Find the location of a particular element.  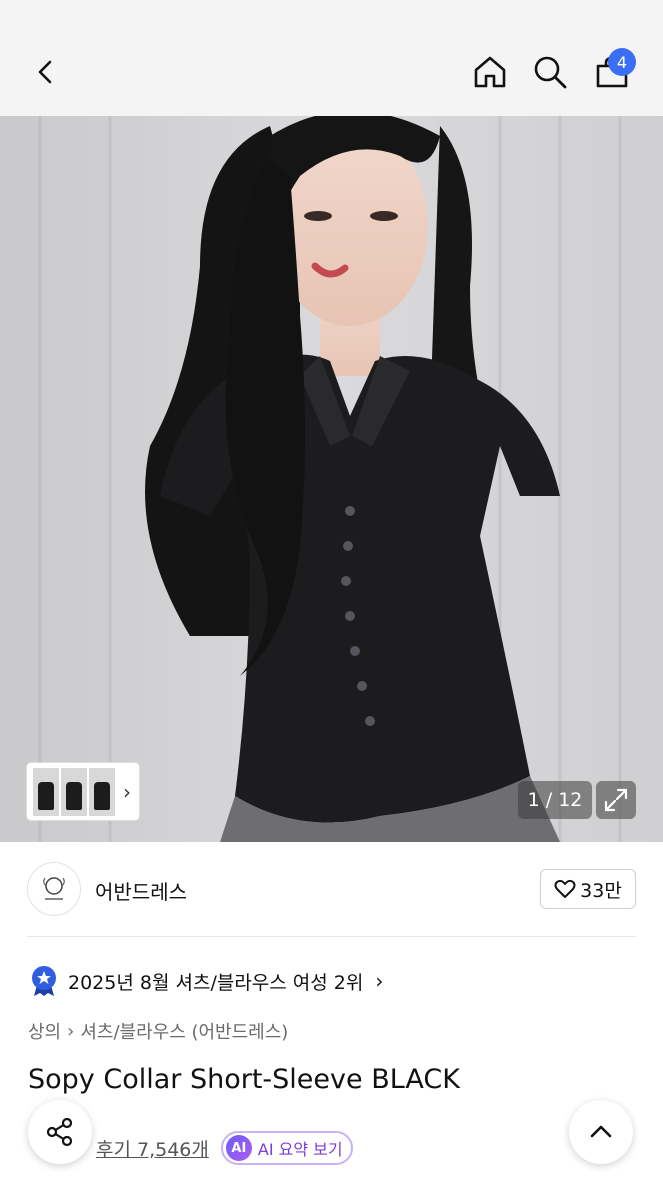

ranking-text: 2025년 8월 셔츠/블라우스 여성 2위 is located at coordinates (216, 982).